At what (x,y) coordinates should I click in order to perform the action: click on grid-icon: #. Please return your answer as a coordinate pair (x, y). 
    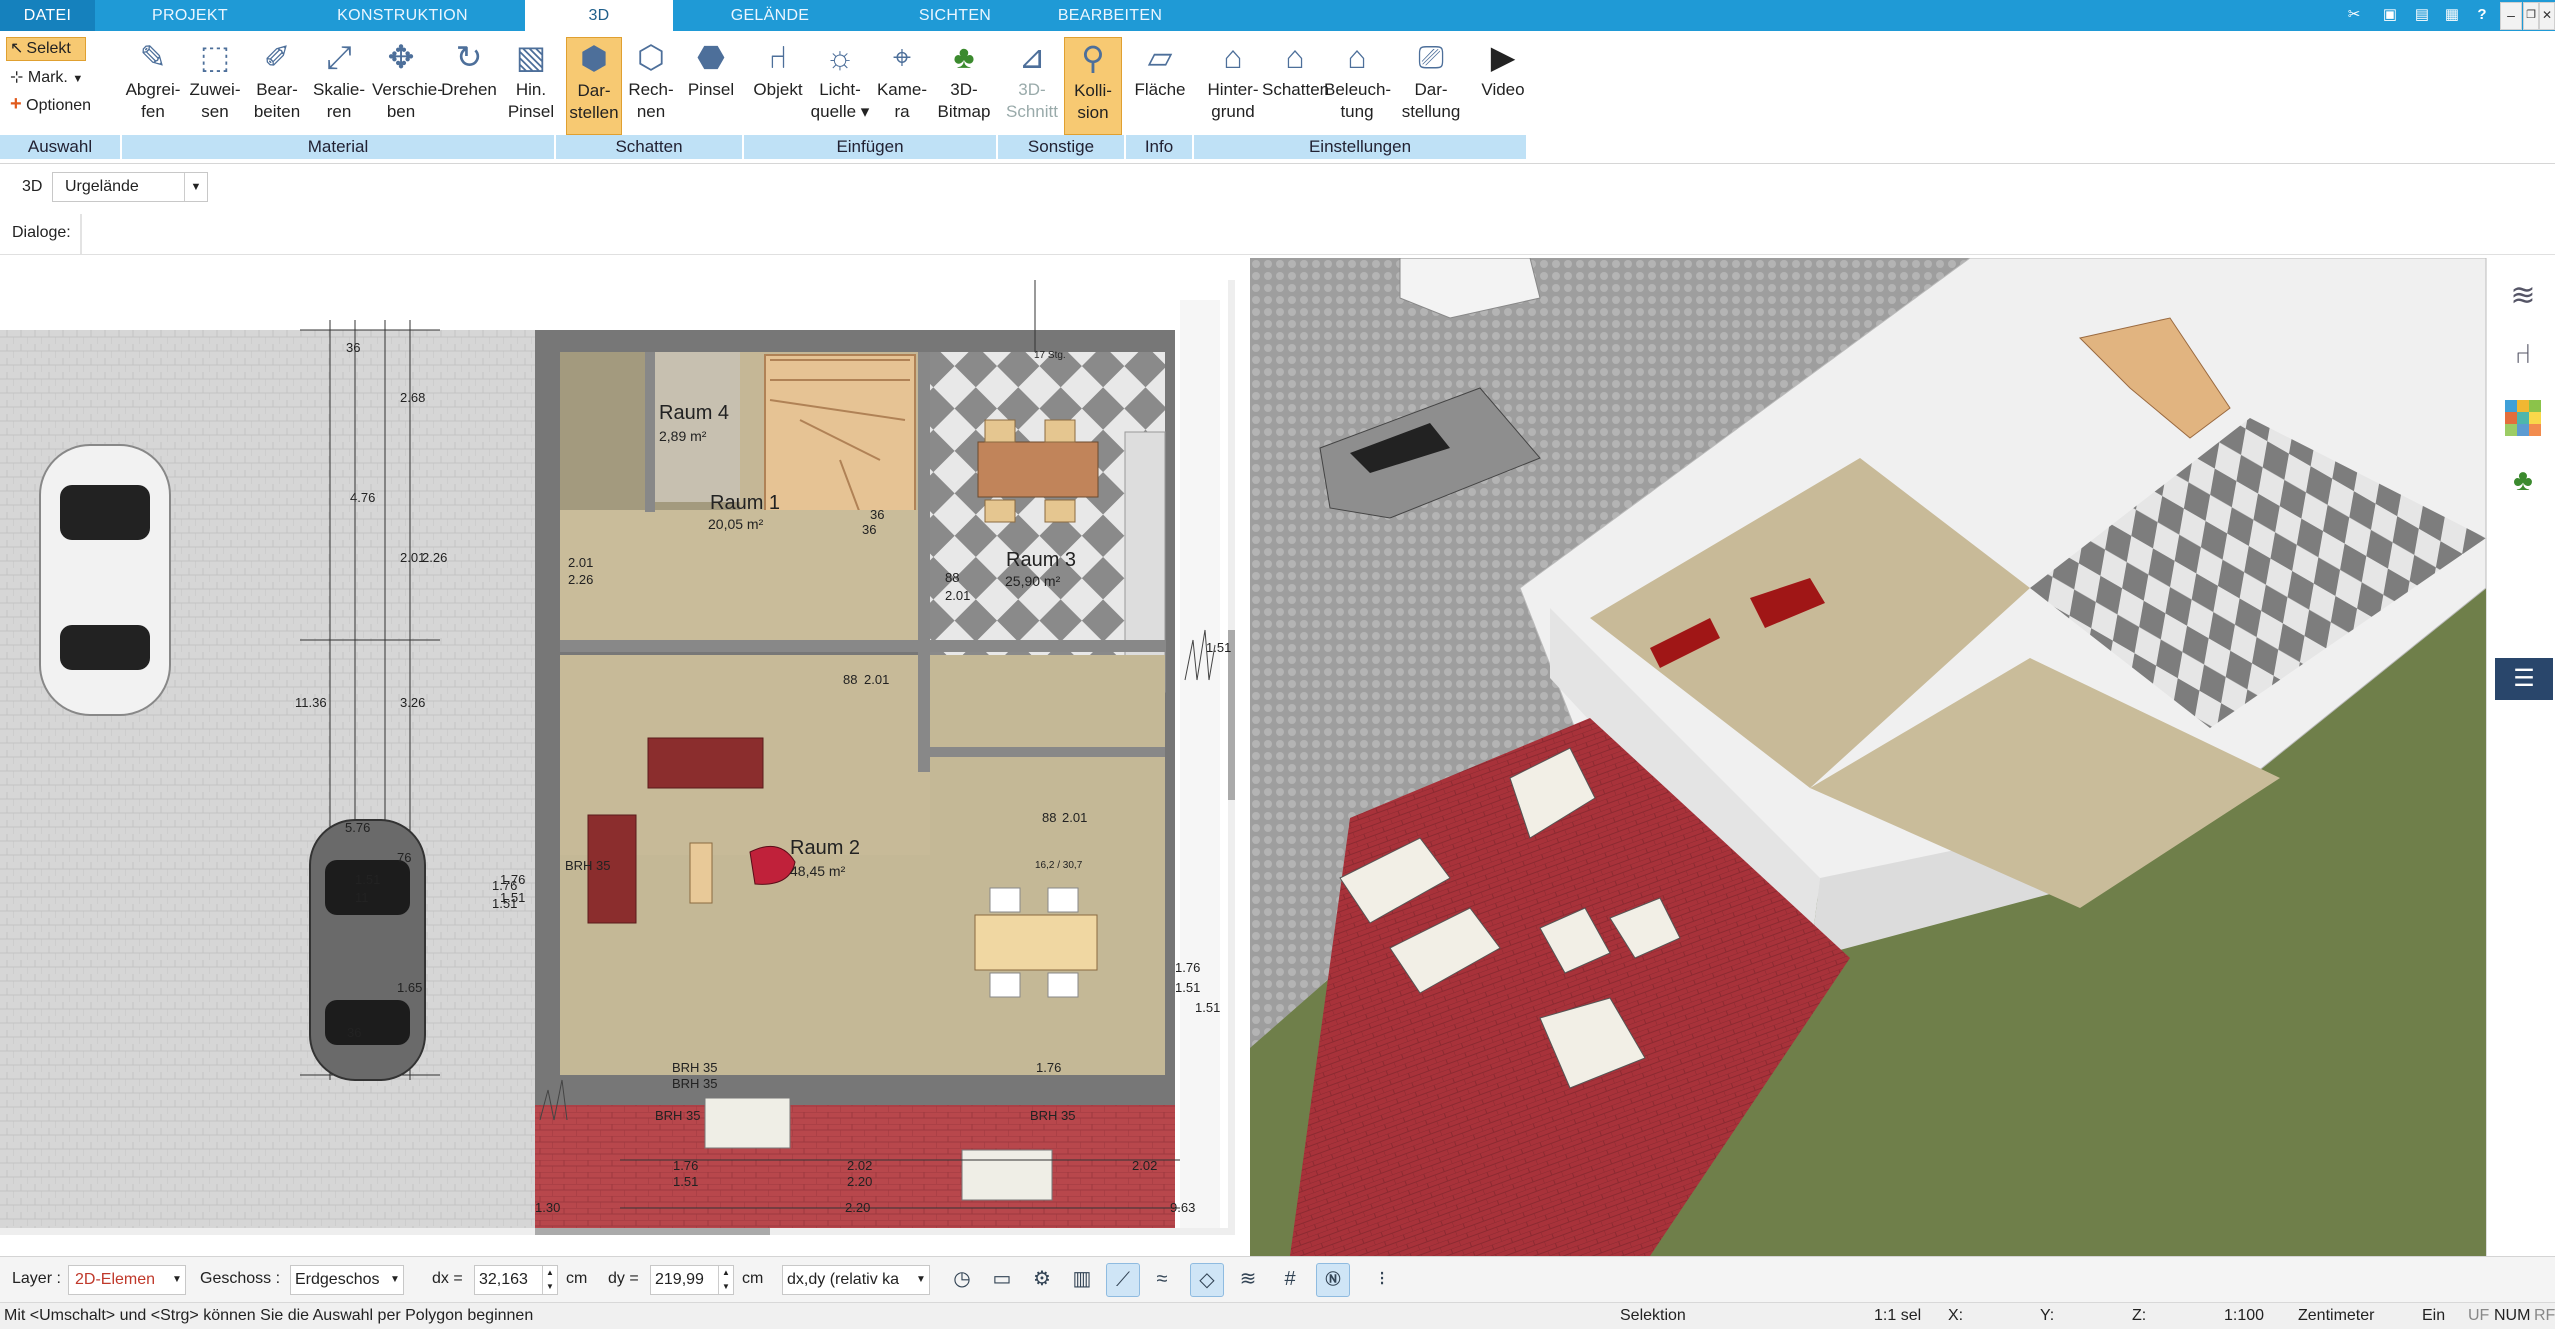
    Looking at the image, I should click on (1290, 1279).